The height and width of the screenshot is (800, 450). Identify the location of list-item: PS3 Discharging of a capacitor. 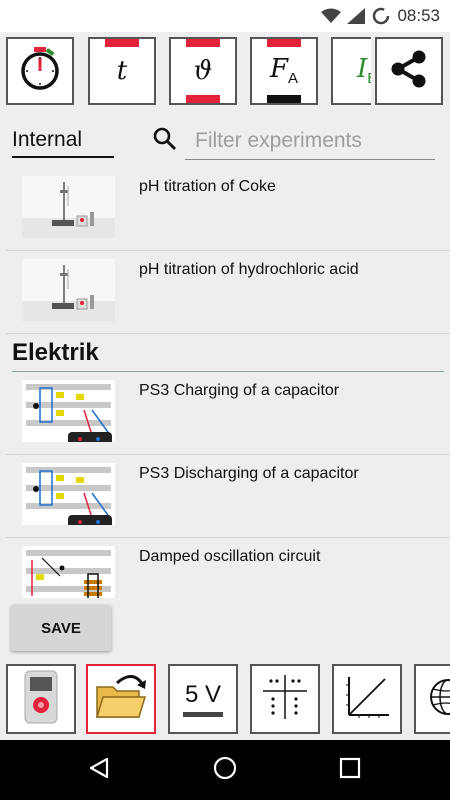
(228, 496).